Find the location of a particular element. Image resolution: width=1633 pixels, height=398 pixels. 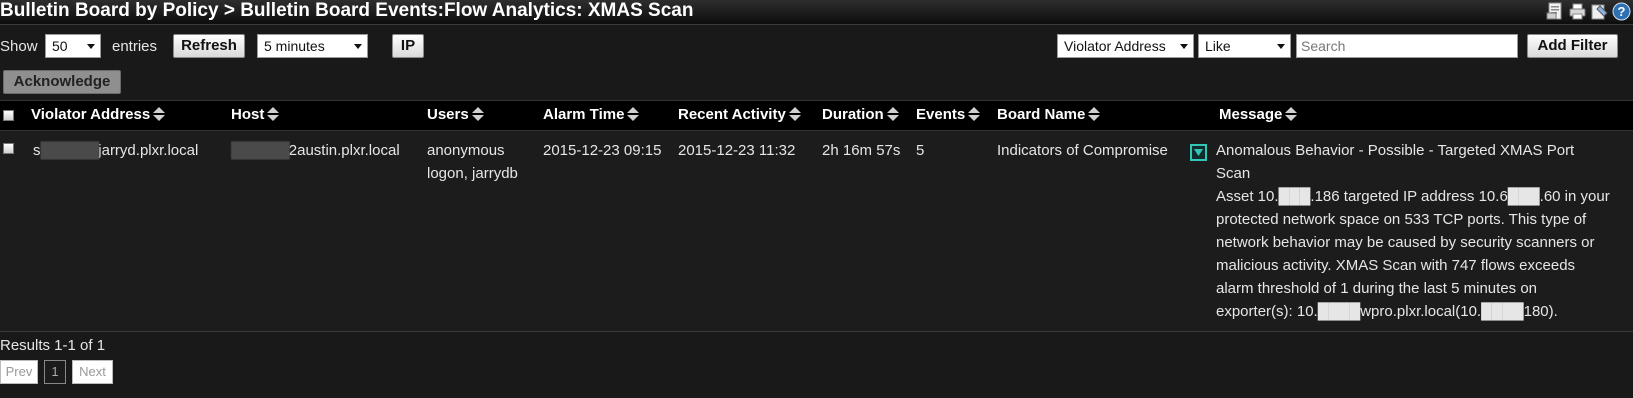

column-header-host: Host is located at coordinates (256, 114).